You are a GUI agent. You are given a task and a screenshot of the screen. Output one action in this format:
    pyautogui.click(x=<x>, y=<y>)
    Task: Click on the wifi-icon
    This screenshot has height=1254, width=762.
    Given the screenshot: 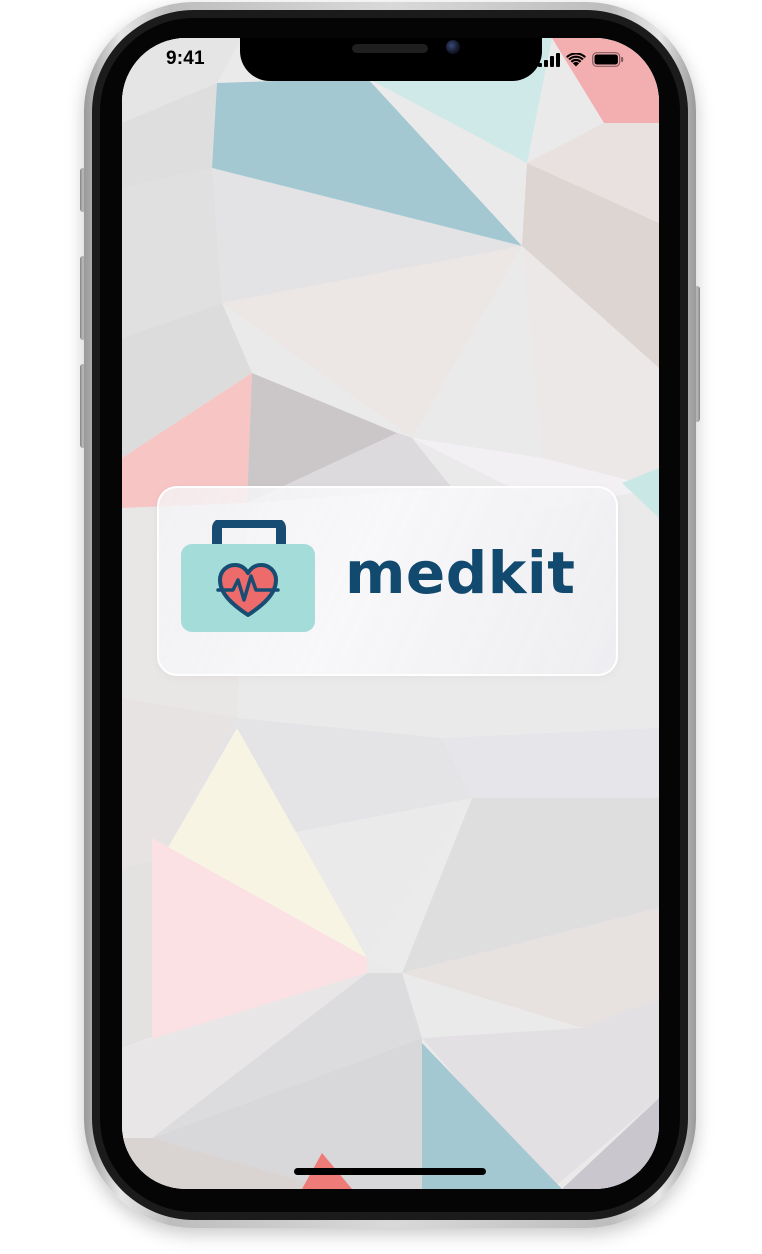 What is the action you would take?
    pyautogui.click(x=576, y=59)
    